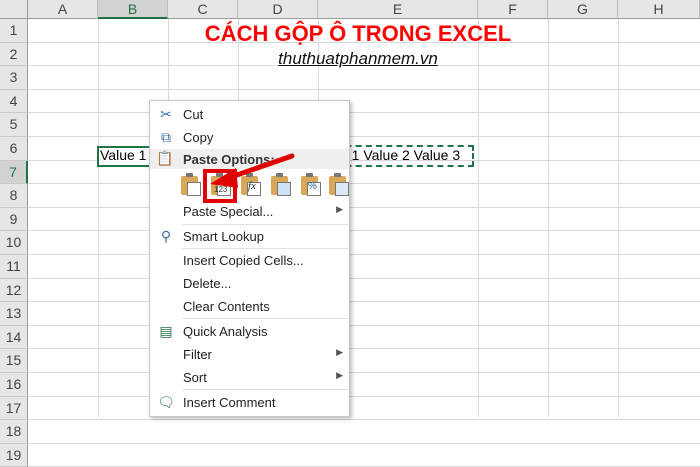  I want to click on column-header-h: H, so click(659, 9).